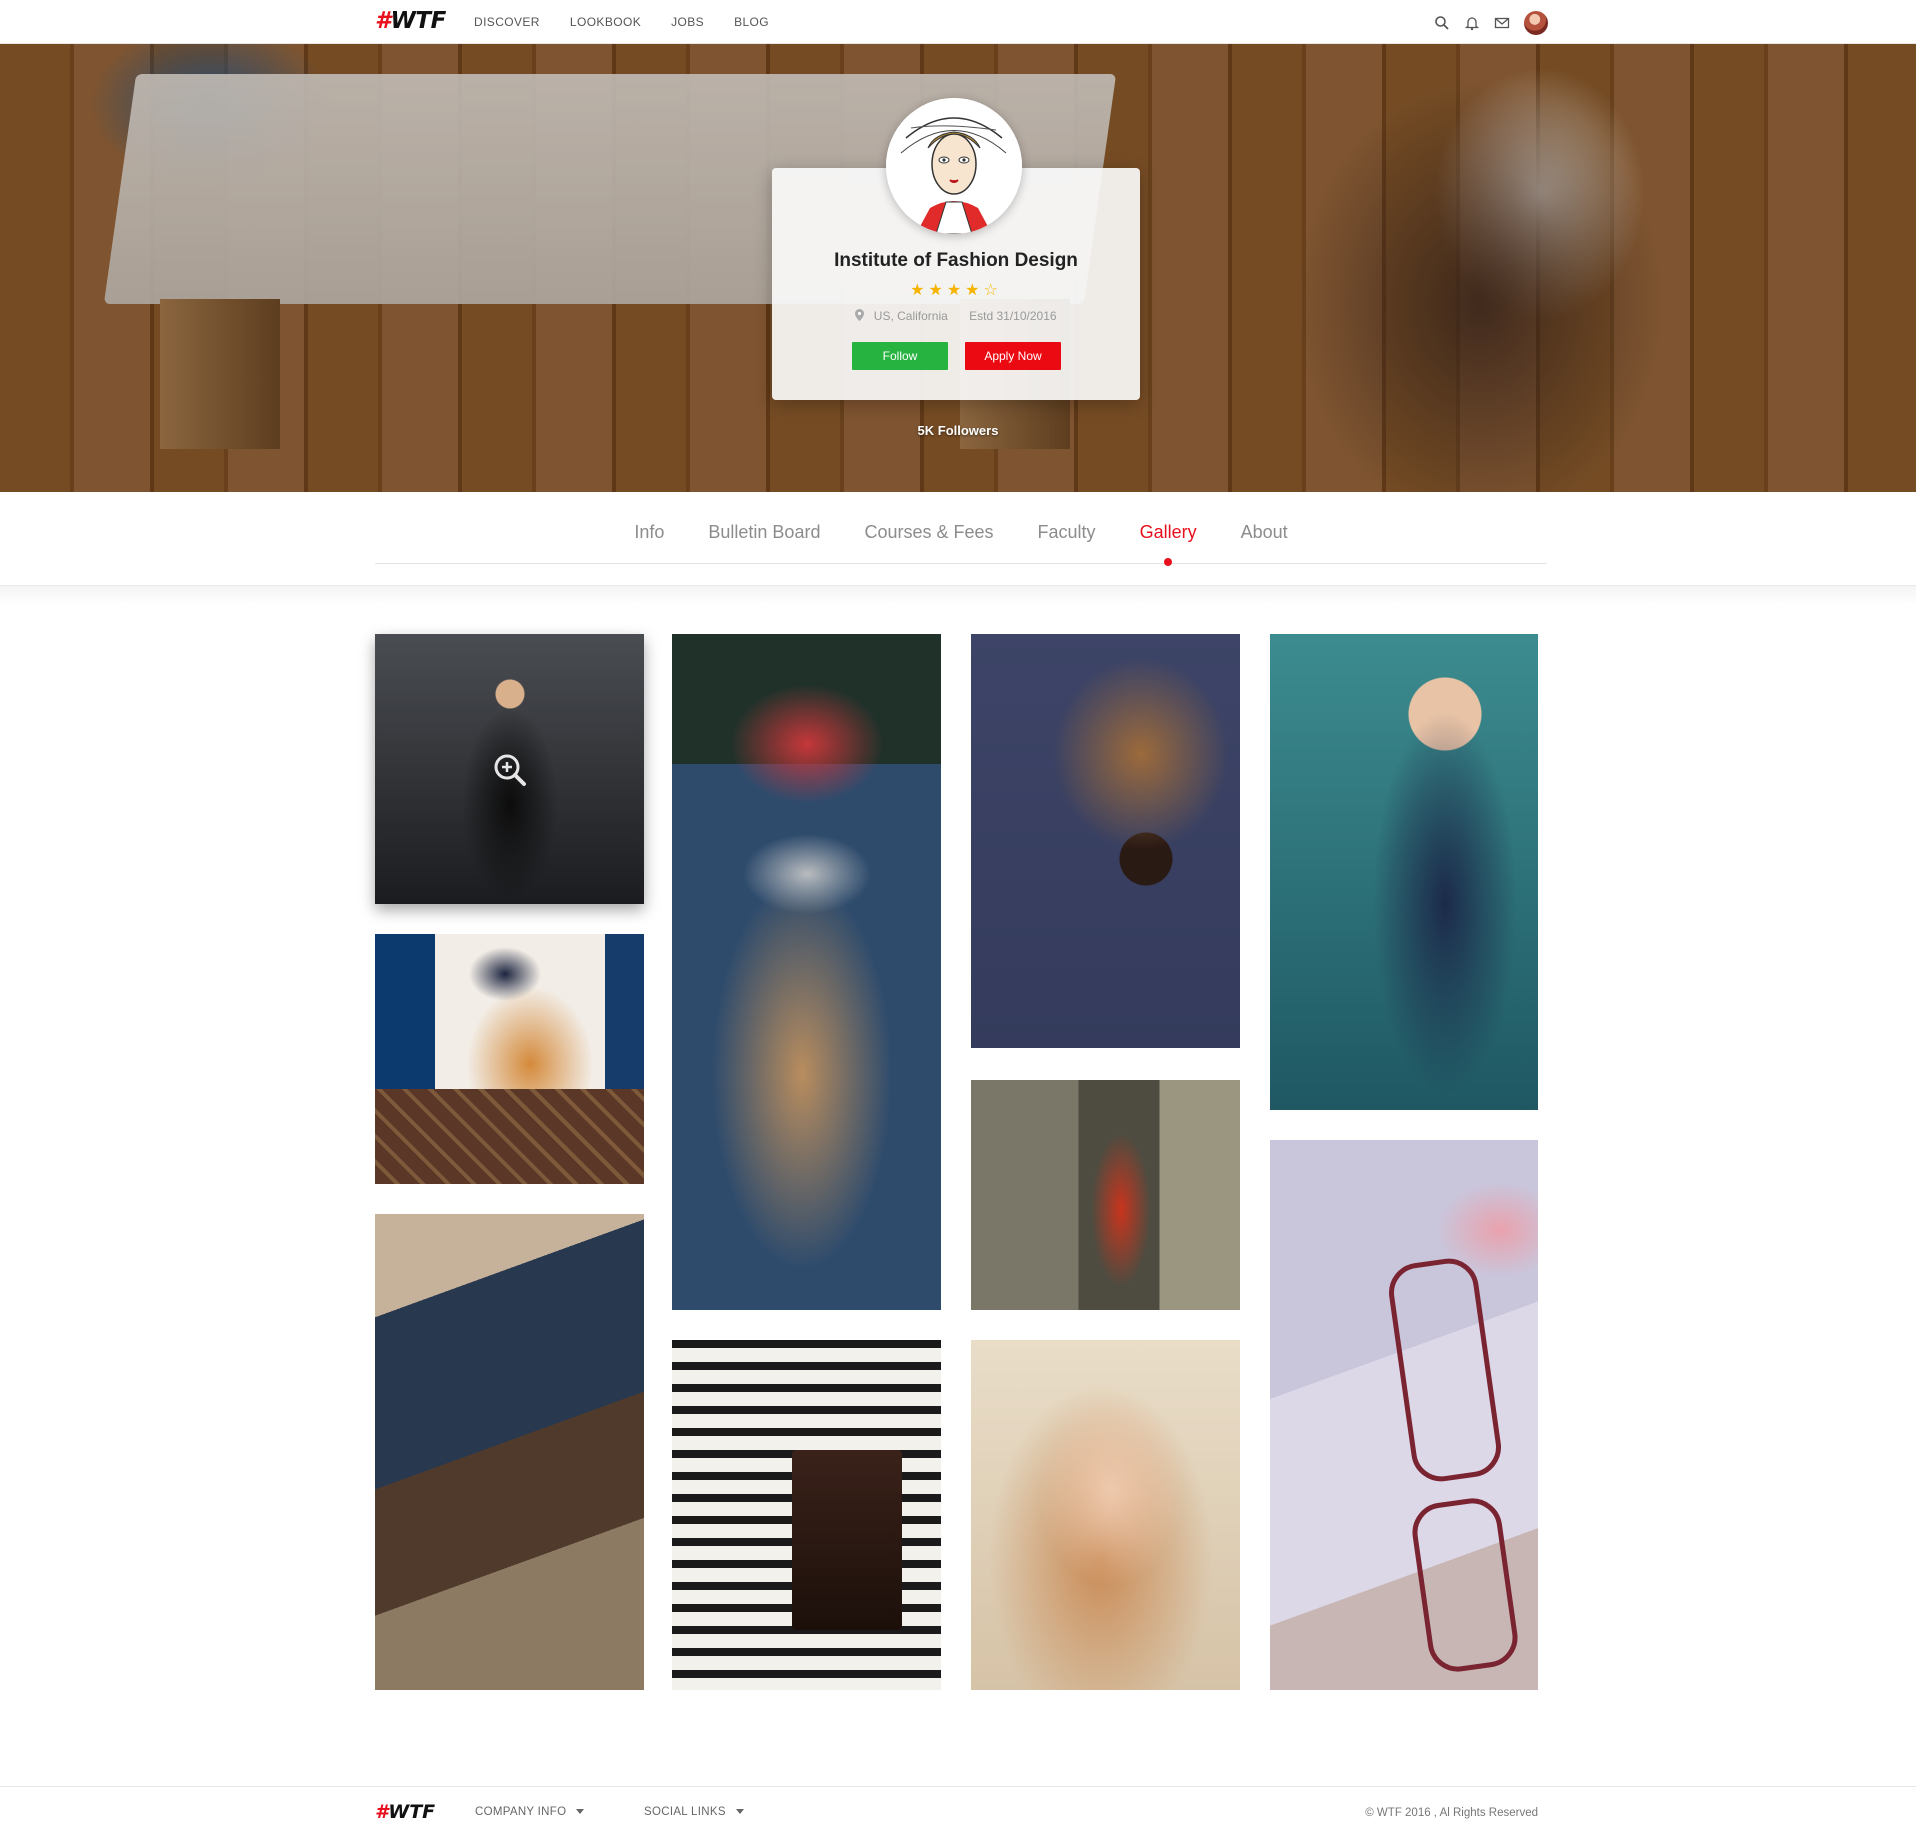  What do you see at coordinates (956, 290) in the screenshot?
I see `rating-stars: ★★★★☆` at bounding box center [956, 290].